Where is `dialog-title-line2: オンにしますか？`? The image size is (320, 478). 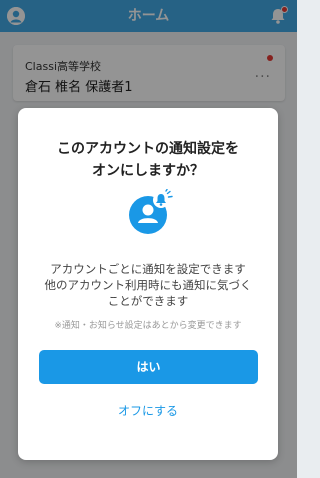 dialog-title-line2: オンにしますか？ is located at coordinates (148, 171).